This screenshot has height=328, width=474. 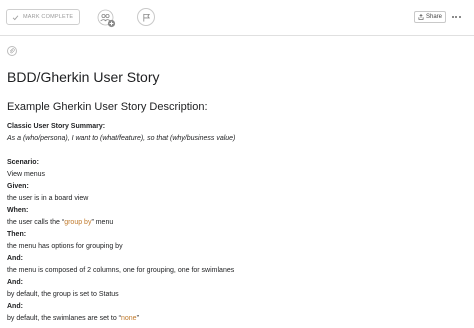 What do you see at coordinates (63, 294) in the screenshot?
I see `and-text-2: by default, the group is set to Status` at bounding box center [63, 294].